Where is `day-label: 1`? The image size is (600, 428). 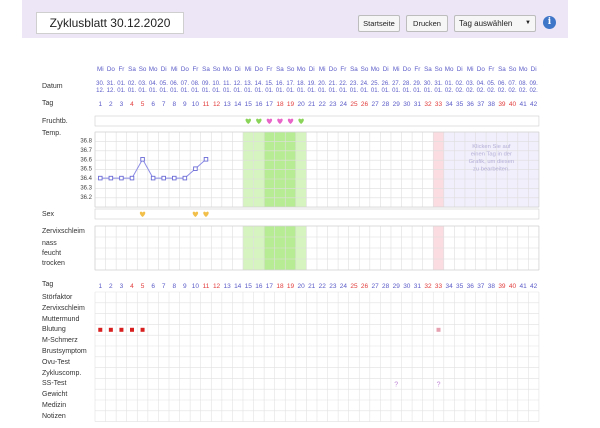
day-label: 1 is located at coordinates (100, 104).